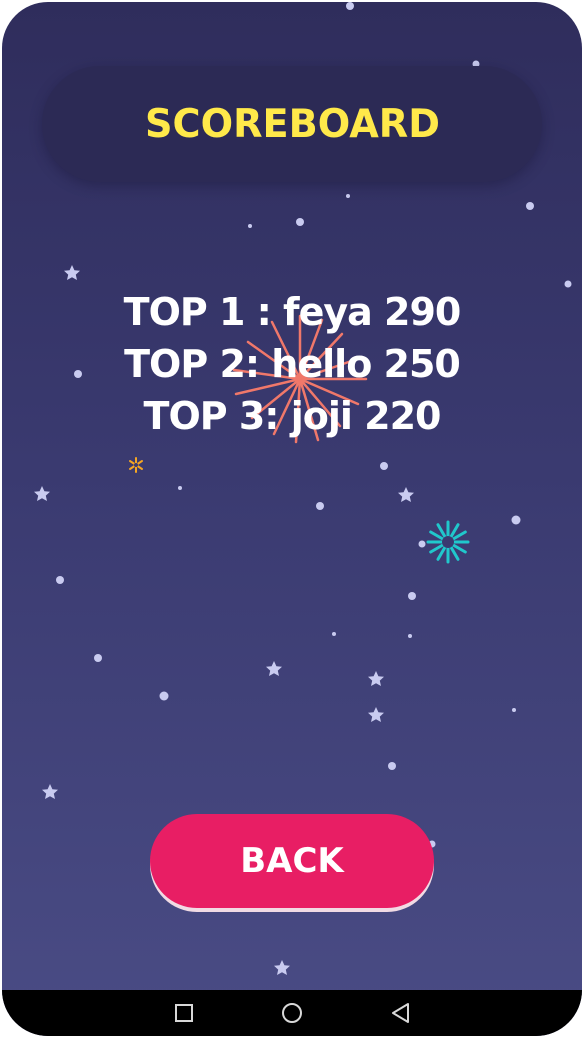 The image size is (584, 1038). I want to click on back-button: BACK, so click(292, 861).